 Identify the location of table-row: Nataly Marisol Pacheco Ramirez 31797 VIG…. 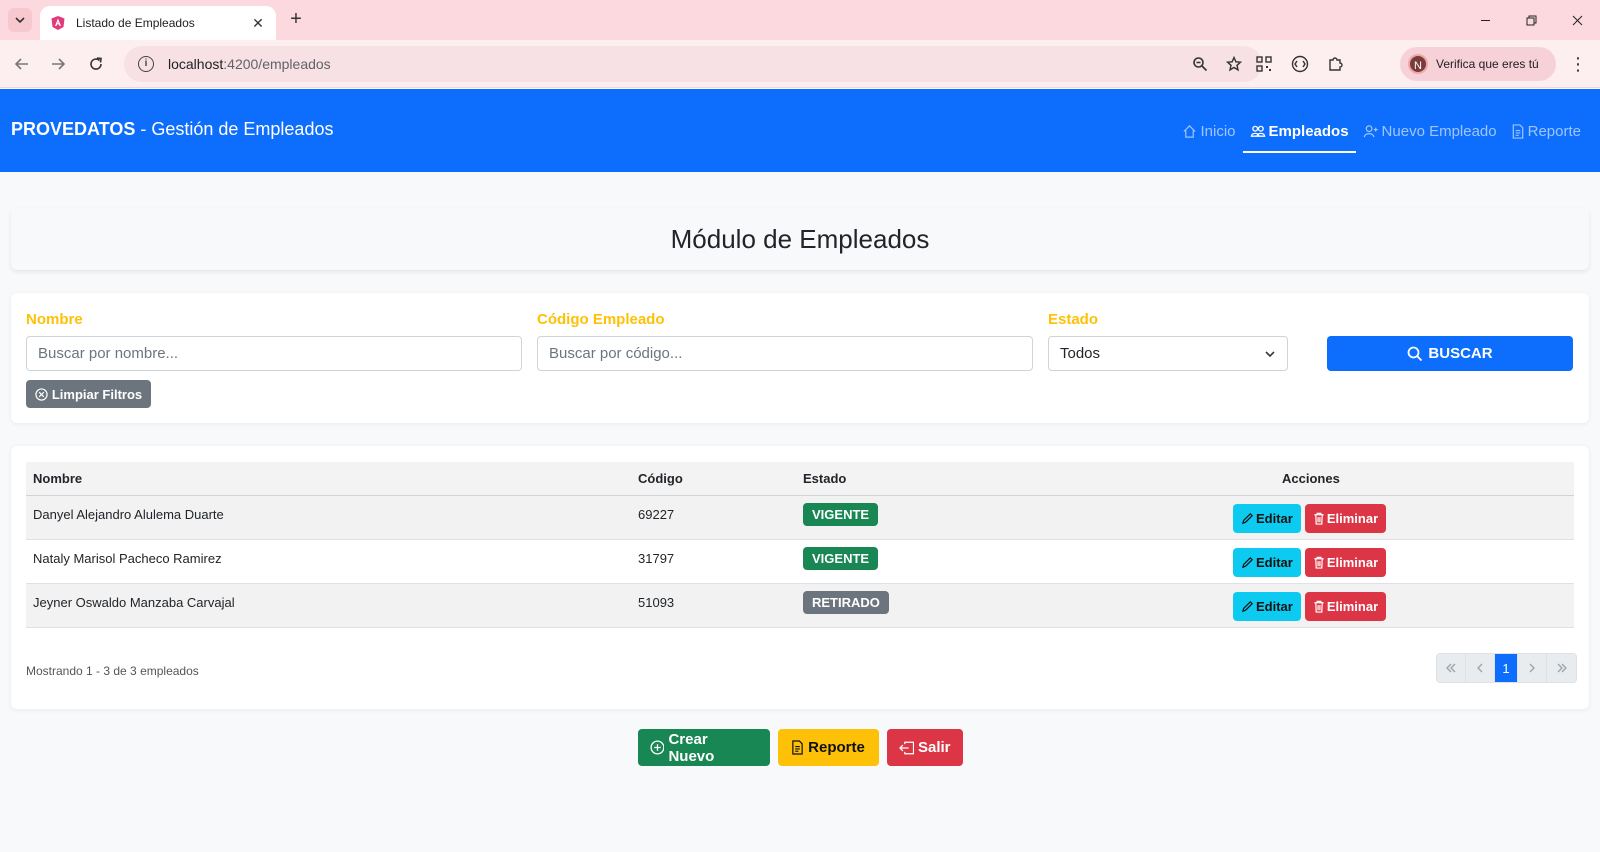
(800, 562).